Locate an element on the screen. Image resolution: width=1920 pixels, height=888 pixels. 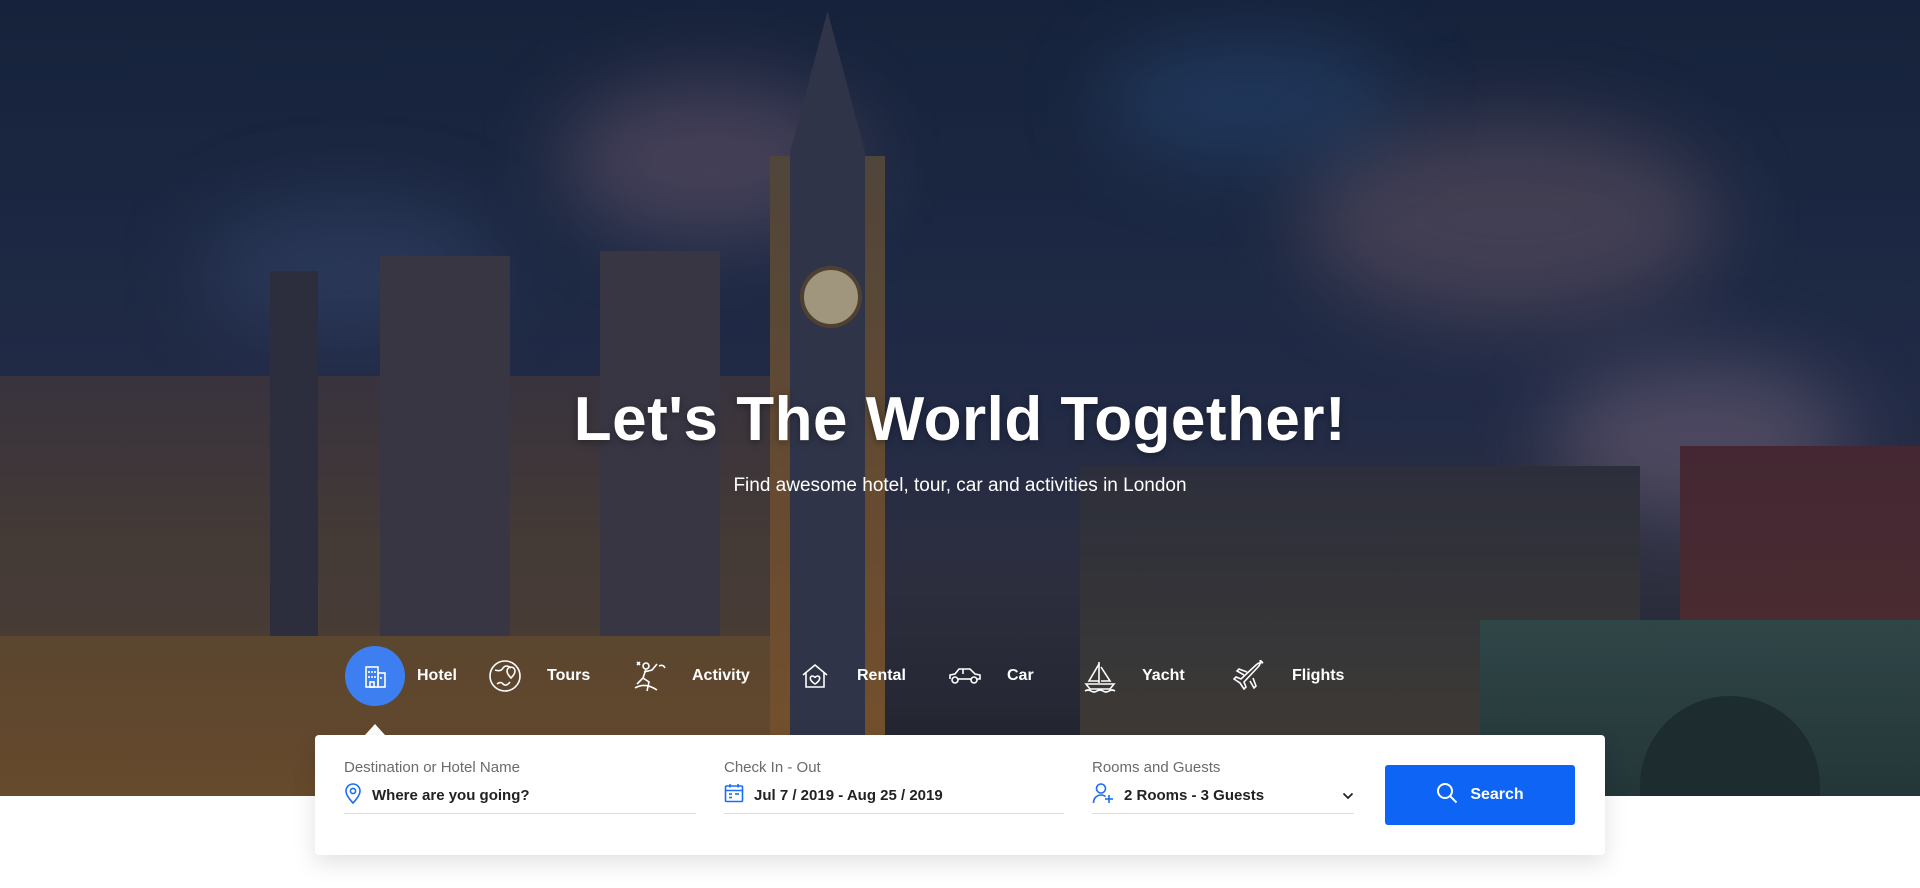
guests-value: 2 Rooms - 3 Guests is located at coordinates (1194, 795).